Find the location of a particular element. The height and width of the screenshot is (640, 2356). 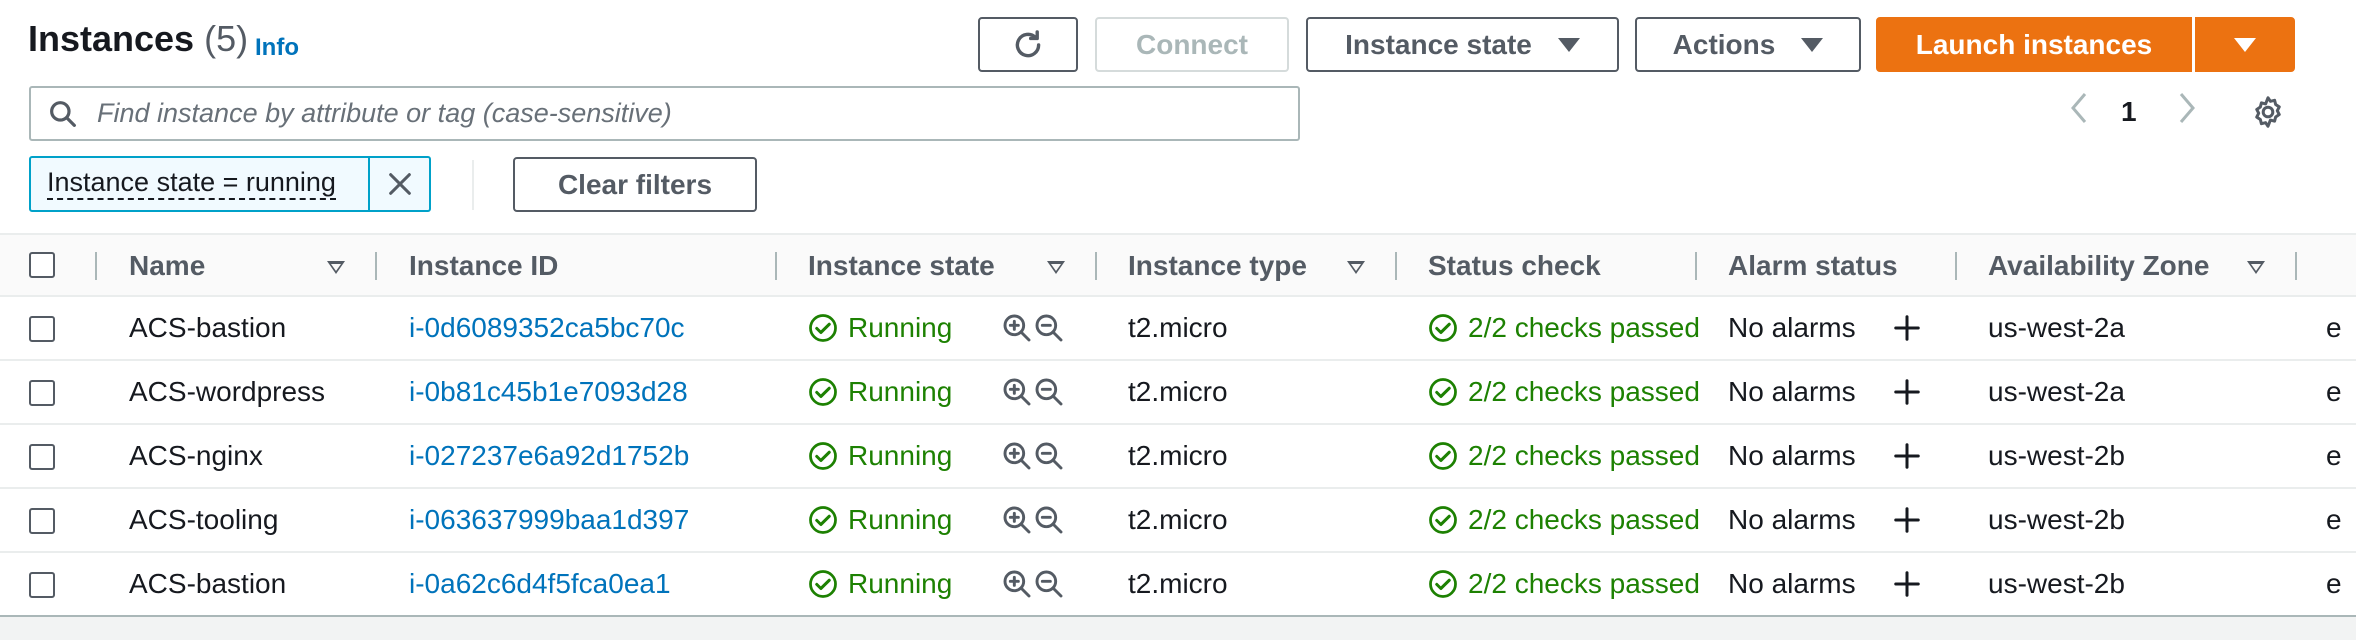

caret-down-icon is located at coordinates (1812, 44).